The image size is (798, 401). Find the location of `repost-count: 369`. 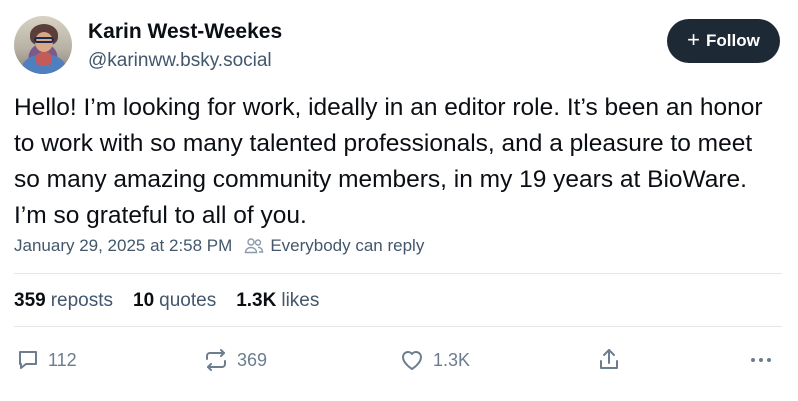

repost-count: 369 is located at coordinates (252, 359).